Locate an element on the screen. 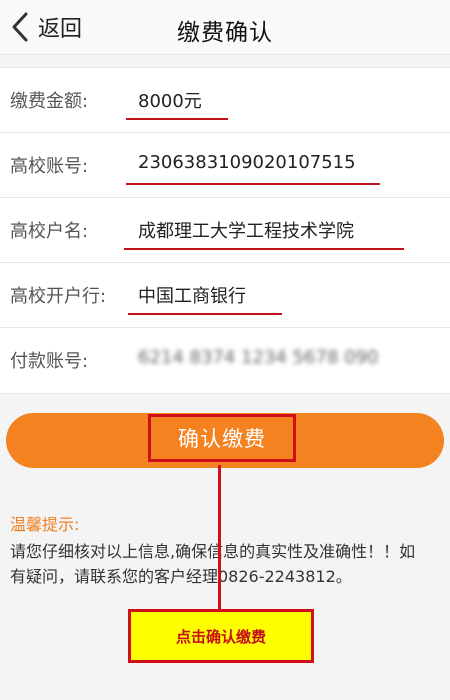  row-university-name: 高校户名: 成都理工大学工程技术学院 is located at coordinates (225, 230).